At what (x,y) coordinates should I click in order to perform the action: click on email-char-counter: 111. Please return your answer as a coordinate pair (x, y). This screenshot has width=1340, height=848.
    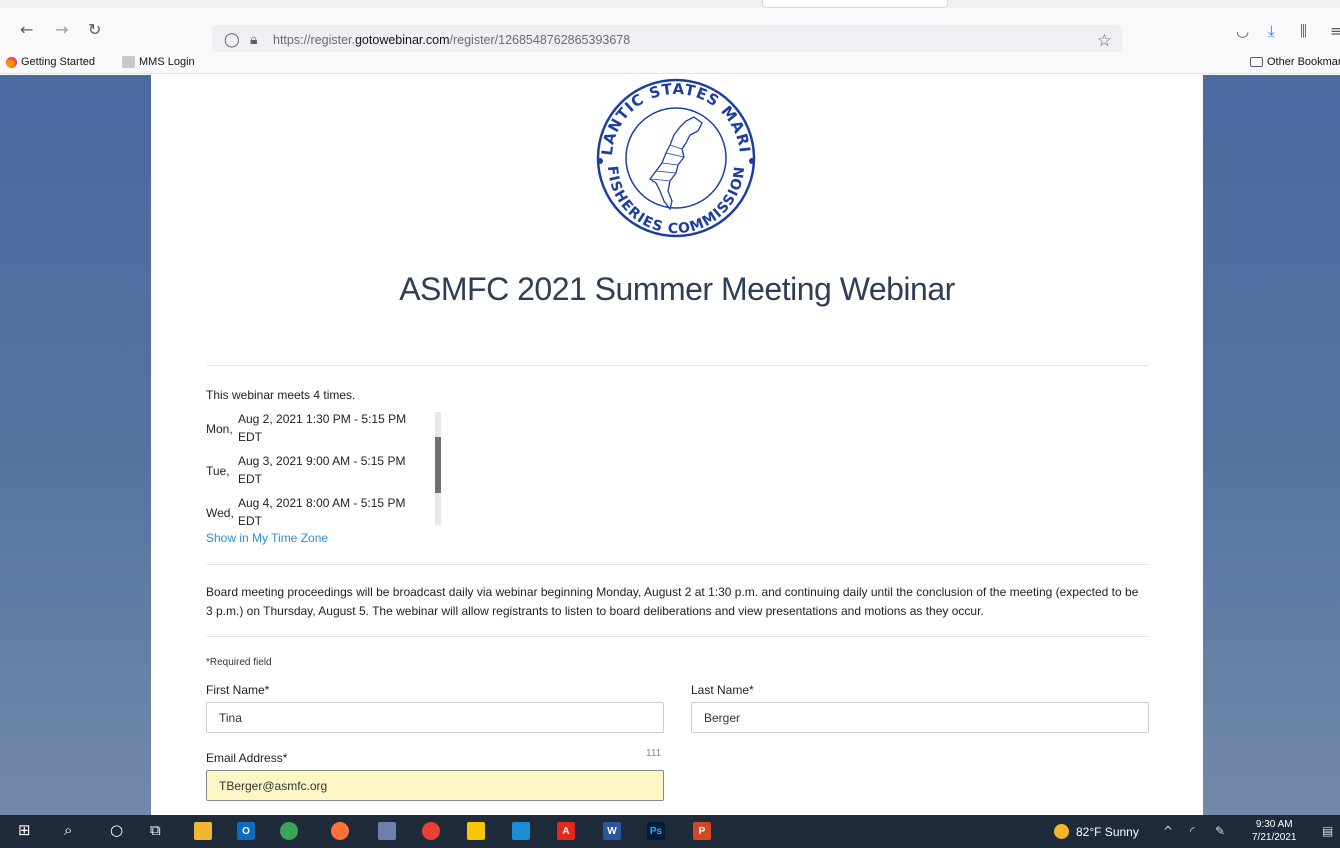
    Looking at the image, I should click on (654, 753).